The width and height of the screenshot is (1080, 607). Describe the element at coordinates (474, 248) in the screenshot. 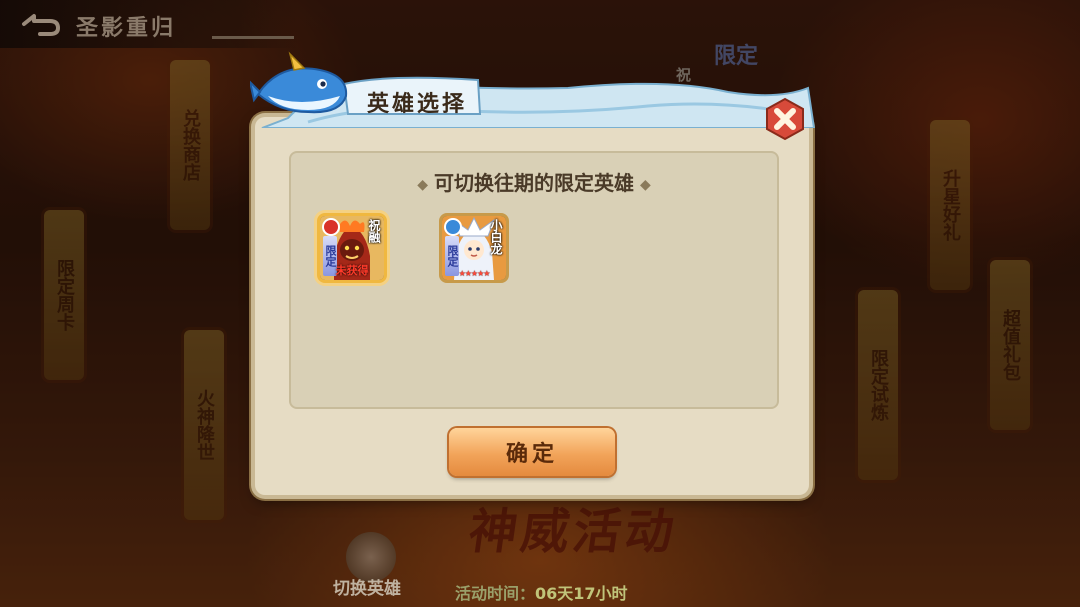

I see `hero-card-xiaobailong: 限定 小白龙 ★★★★★` at that location.